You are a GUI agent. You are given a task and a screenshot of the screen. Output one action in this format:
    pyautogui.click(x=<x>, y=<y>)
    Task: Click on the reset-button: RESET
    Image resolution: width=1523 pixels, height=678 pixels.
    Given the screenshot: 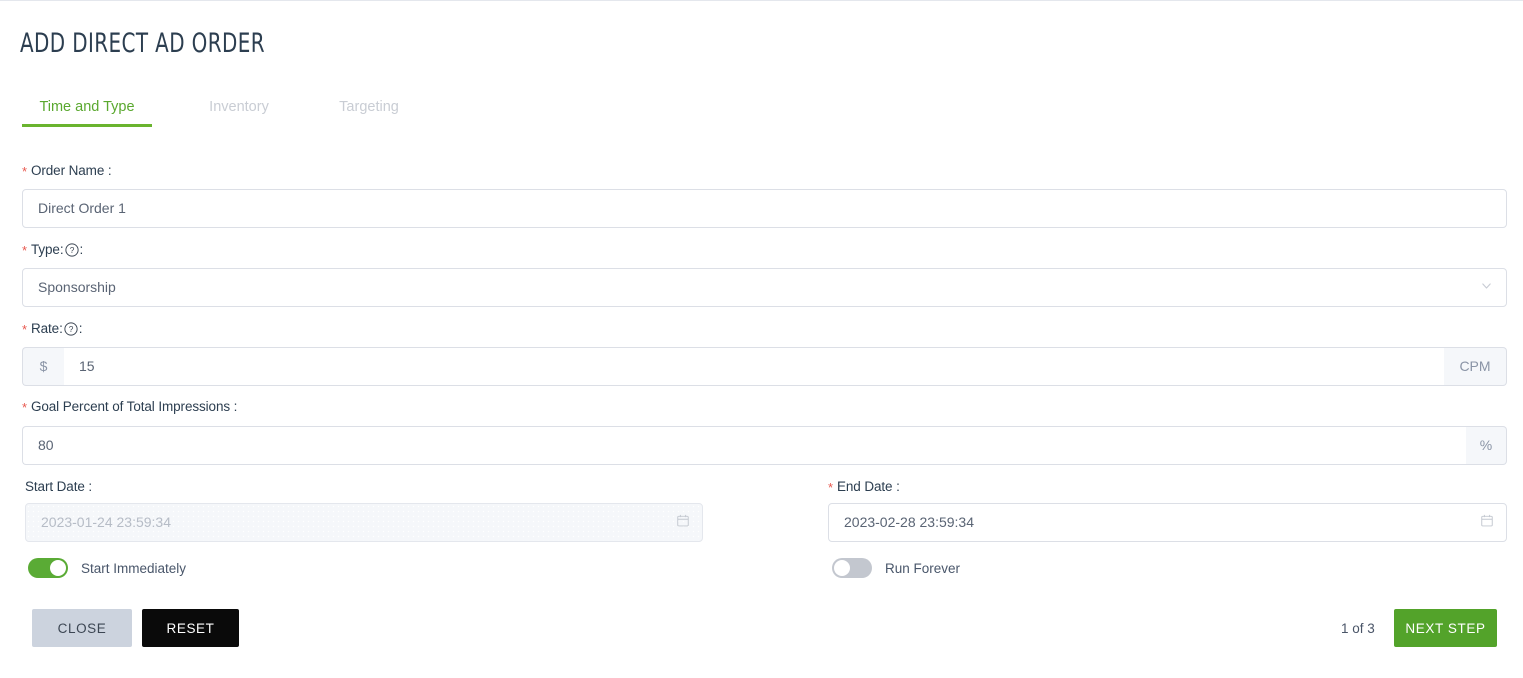 What is the action you would take?
    pyautogui.click(x=190, y=628)
    